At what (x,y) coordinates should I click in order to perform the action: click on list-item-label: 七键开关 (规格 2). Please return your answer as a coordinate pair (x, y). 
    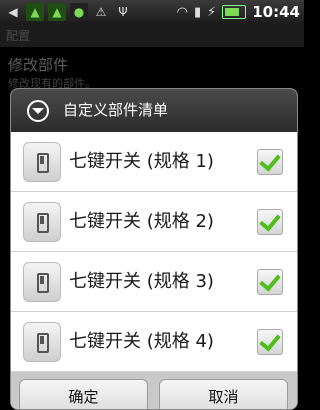
    Looking at the image, I should click on (141, 221).